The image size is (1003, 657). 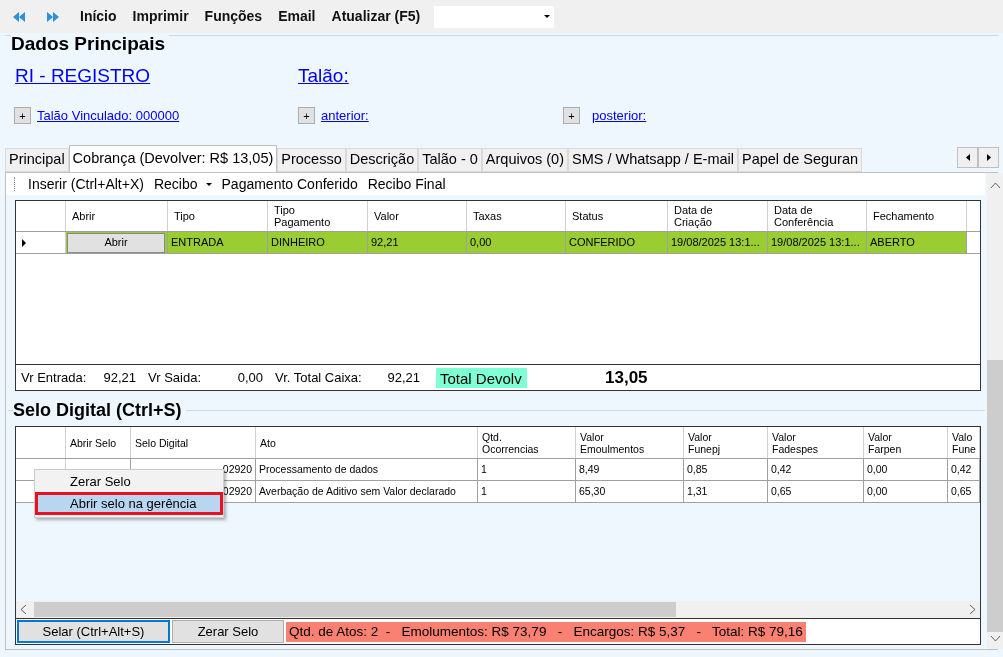 I want to click on column-header: Tipo Pagamento, so click(x=318, y=216).